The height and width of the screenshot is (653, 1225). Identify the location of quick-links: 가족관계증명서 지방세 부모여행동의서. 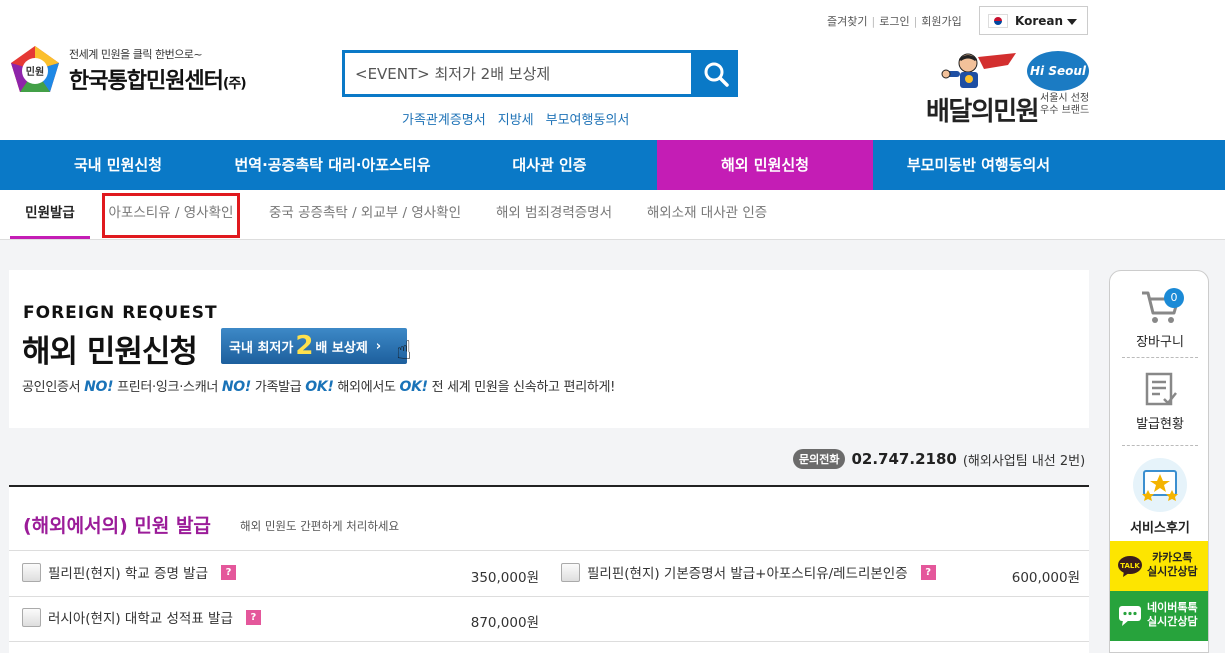
(515, 118).